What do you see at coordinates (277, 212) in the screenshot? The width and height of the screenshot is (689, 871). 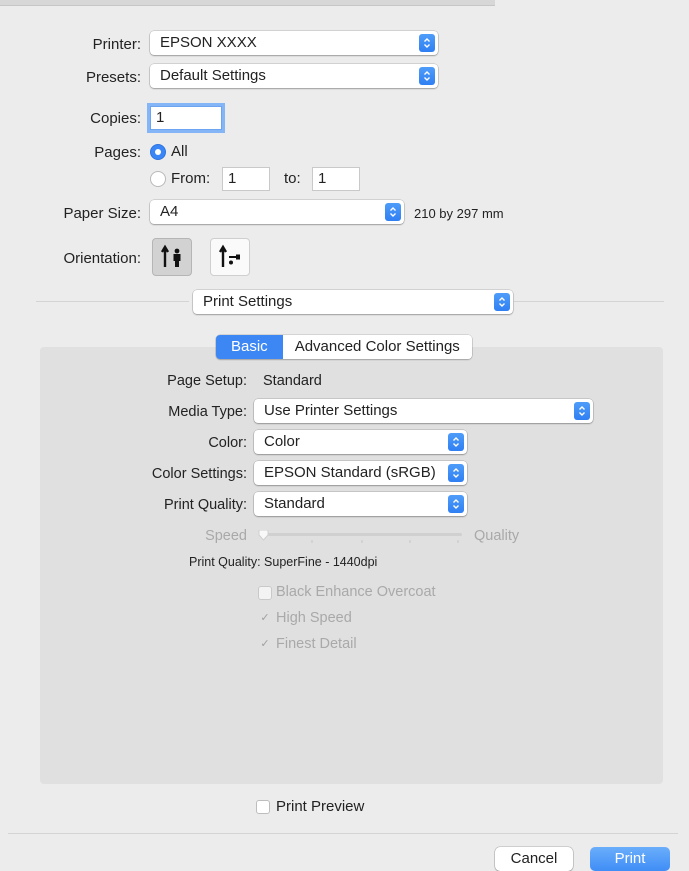 I see `paper-size-popup: A4` at bounding box center [277, 212].